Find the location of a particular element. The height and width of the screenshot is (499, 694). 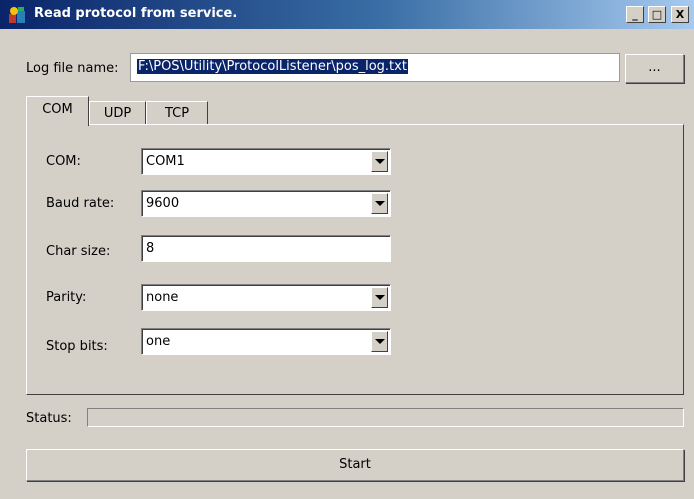

log-file-label: Log file name: is located at coordinates (72, 68).